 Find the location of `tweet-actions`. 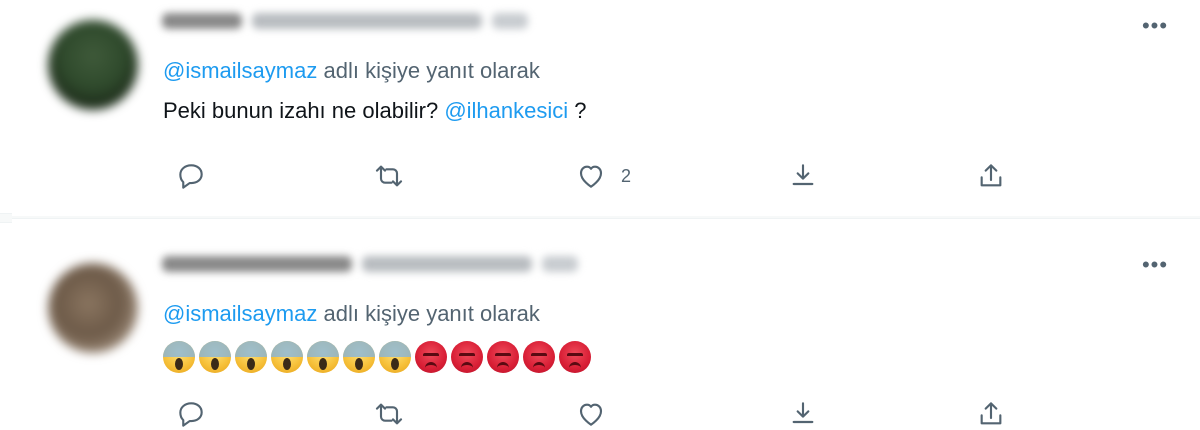

tweet-actions is located at coordinates (593, 414).